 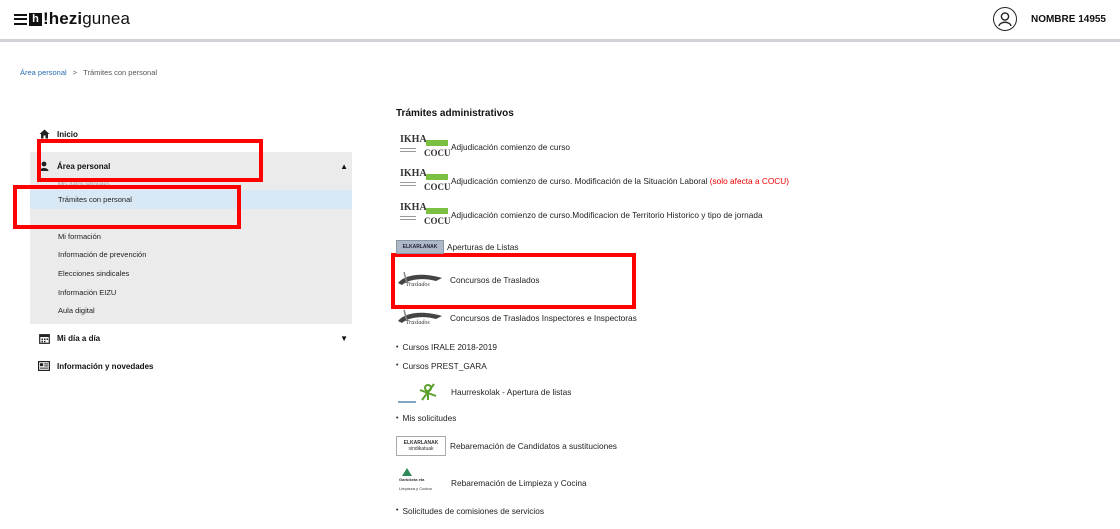 I want to click on list-item-link: Adjudicación comienzo de curso, so click(x=510, y=147).